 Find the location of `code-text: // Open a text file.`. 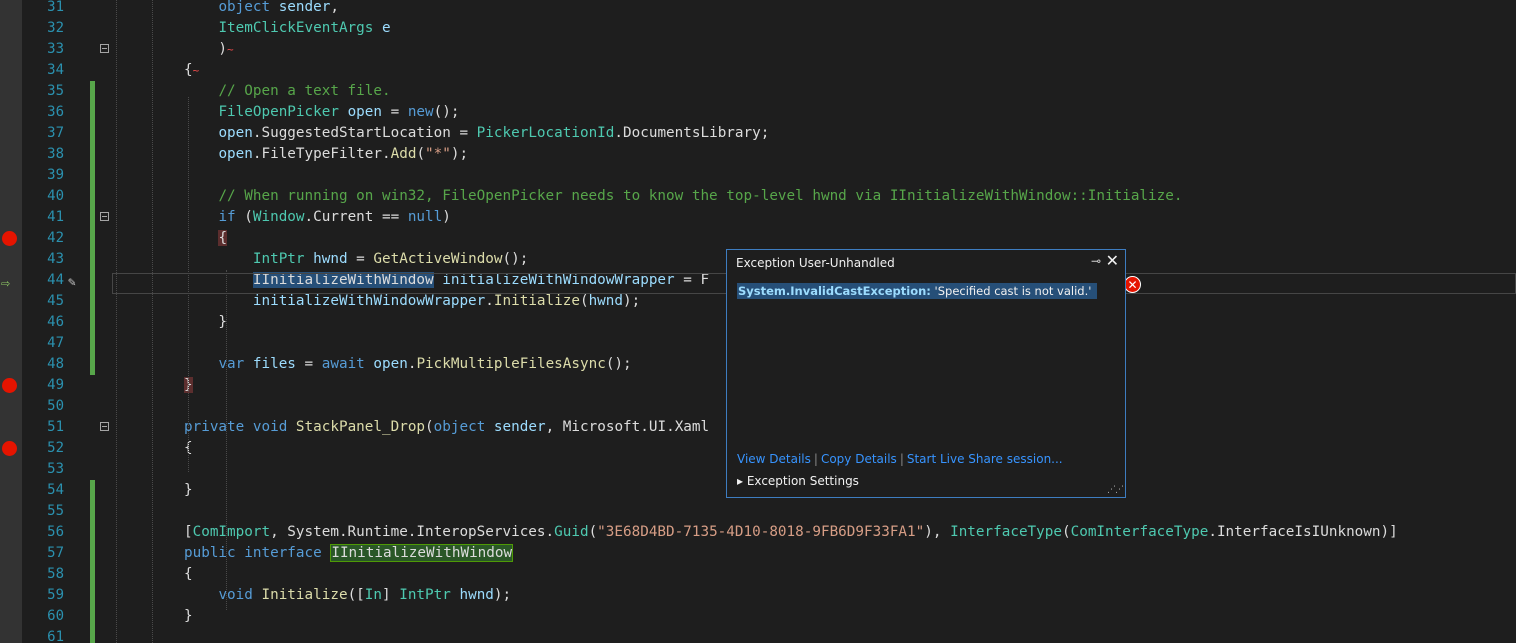

code-text: // Open a text file. is located at coordinates (287, 91).